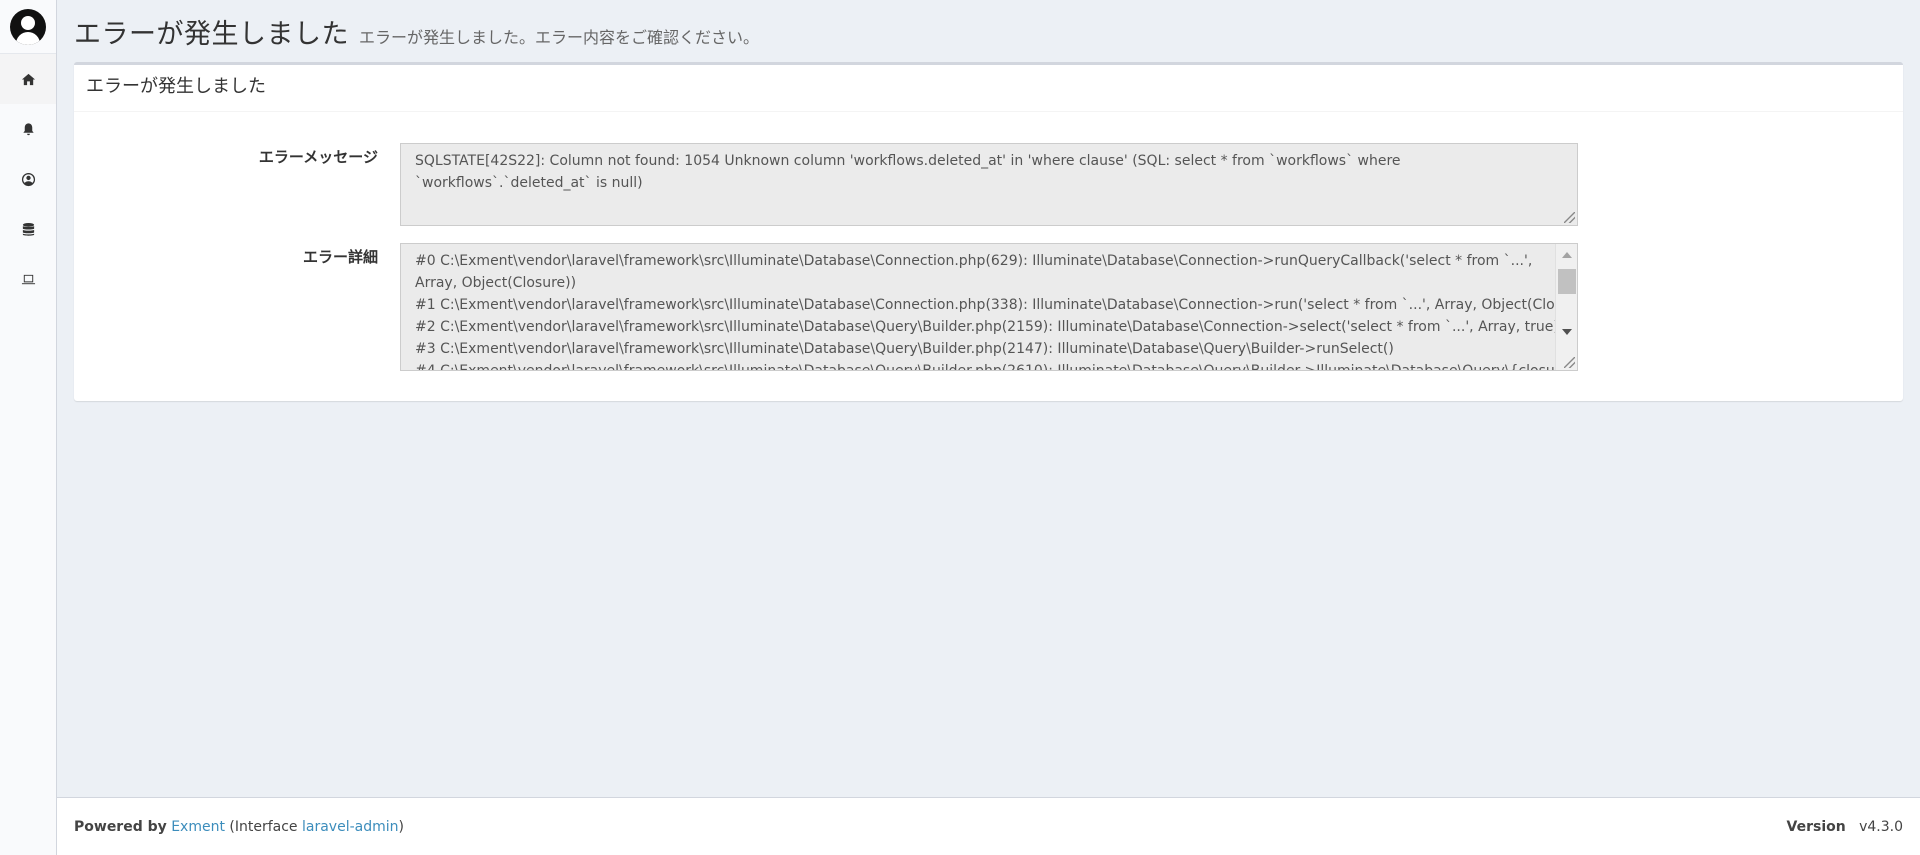  I want to click on home-icon, so click(28, 79).